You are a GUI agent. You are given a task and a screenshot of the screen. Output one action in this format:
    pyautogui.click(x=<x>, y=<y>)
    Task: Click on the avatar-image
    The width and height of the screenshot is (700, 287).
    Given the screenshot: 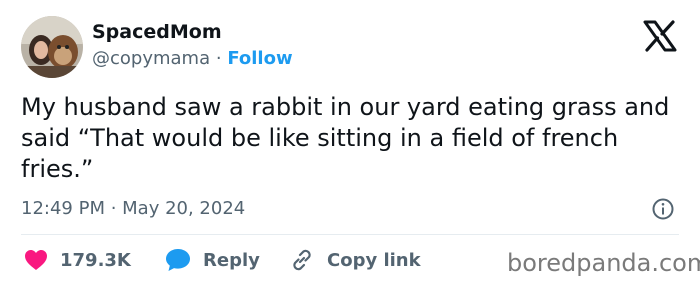 What is the action you would take?
    pyautogui.click(x=52, y=47)
    